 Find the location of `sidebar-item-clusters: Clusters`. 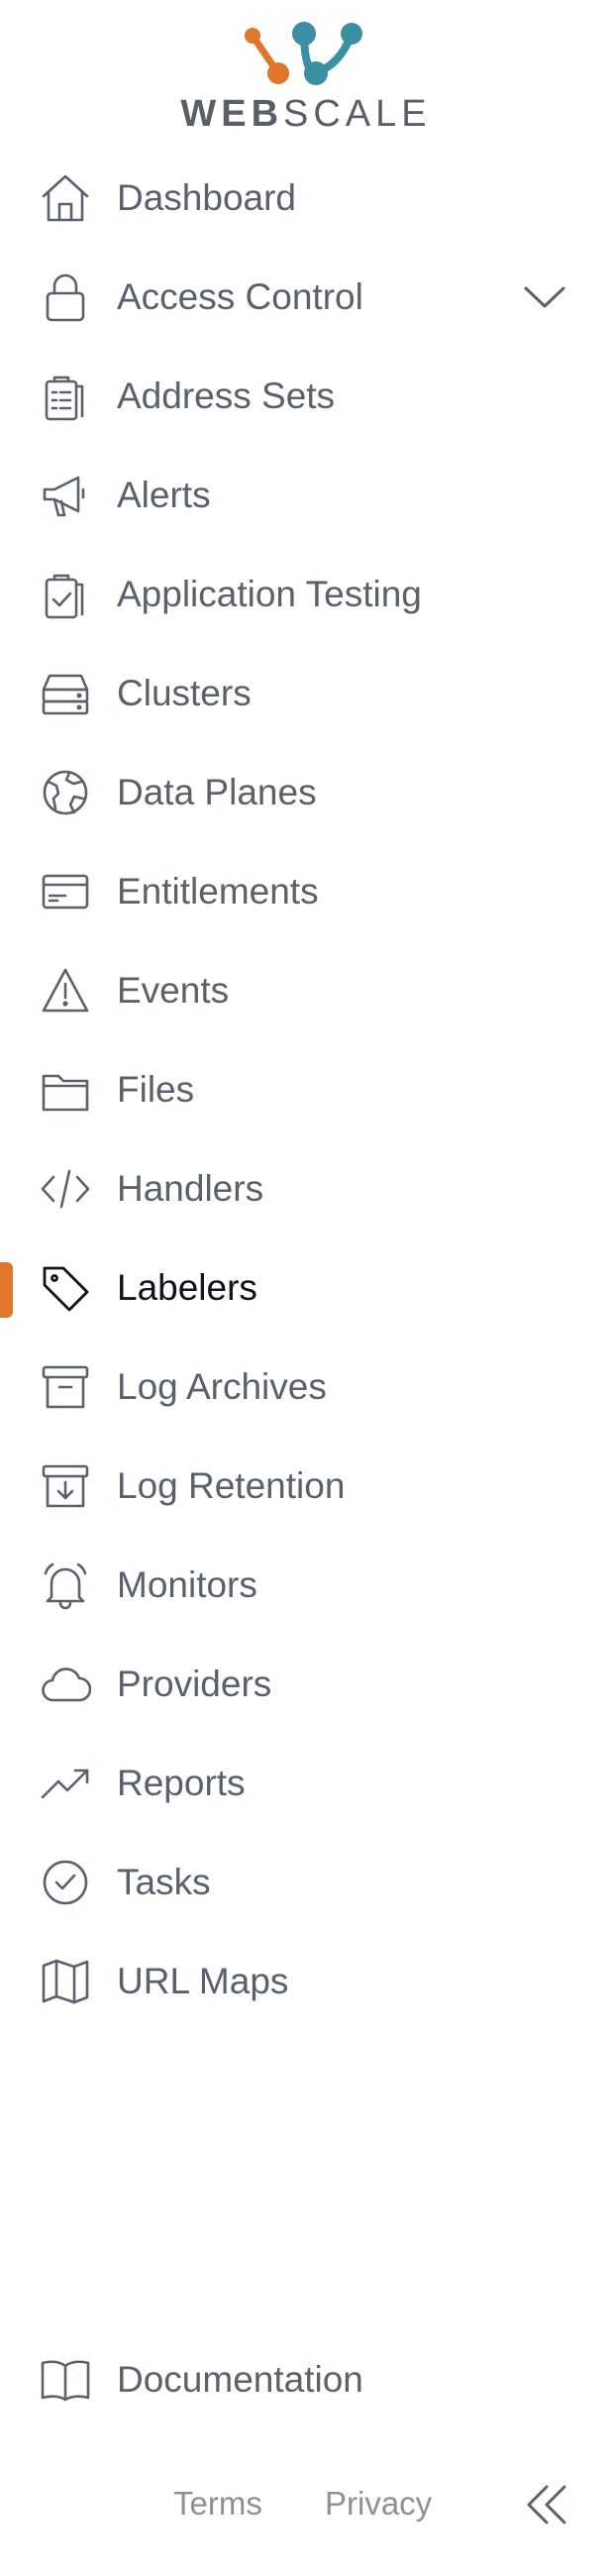

sidebar-item-clusters: Clusters is located at coordinates (306, 694).